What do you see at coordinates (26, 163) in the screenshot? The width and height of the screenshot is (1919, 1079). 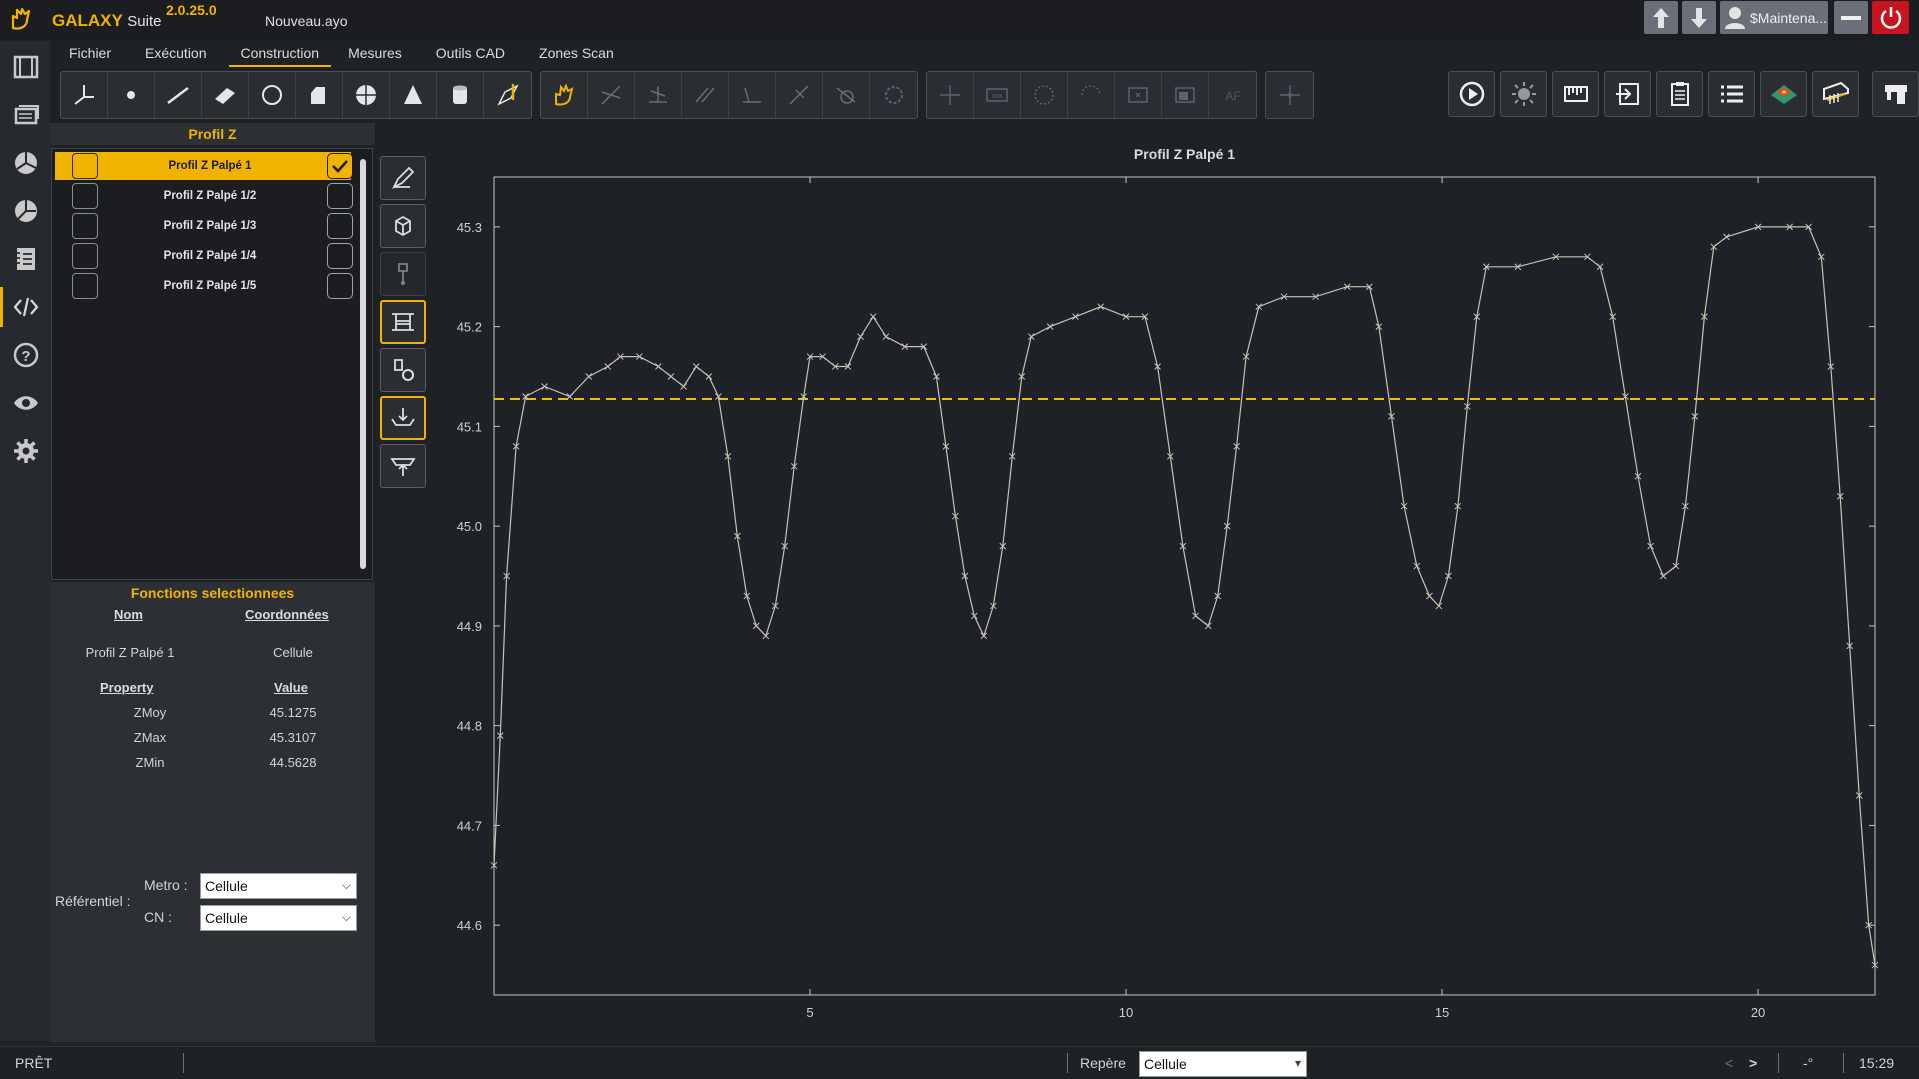 I see `sidebar-chart` at bounding box center [26, 163].